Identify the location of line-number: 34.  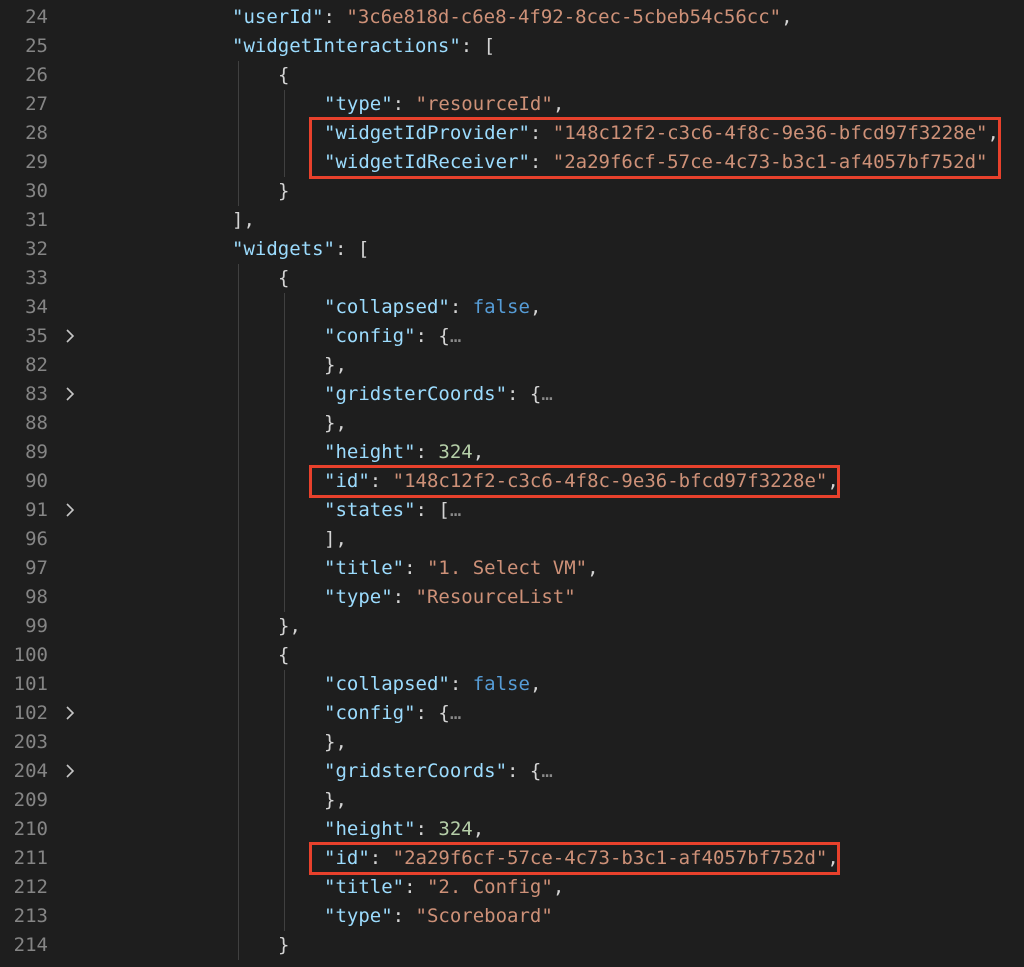
(36, 307).